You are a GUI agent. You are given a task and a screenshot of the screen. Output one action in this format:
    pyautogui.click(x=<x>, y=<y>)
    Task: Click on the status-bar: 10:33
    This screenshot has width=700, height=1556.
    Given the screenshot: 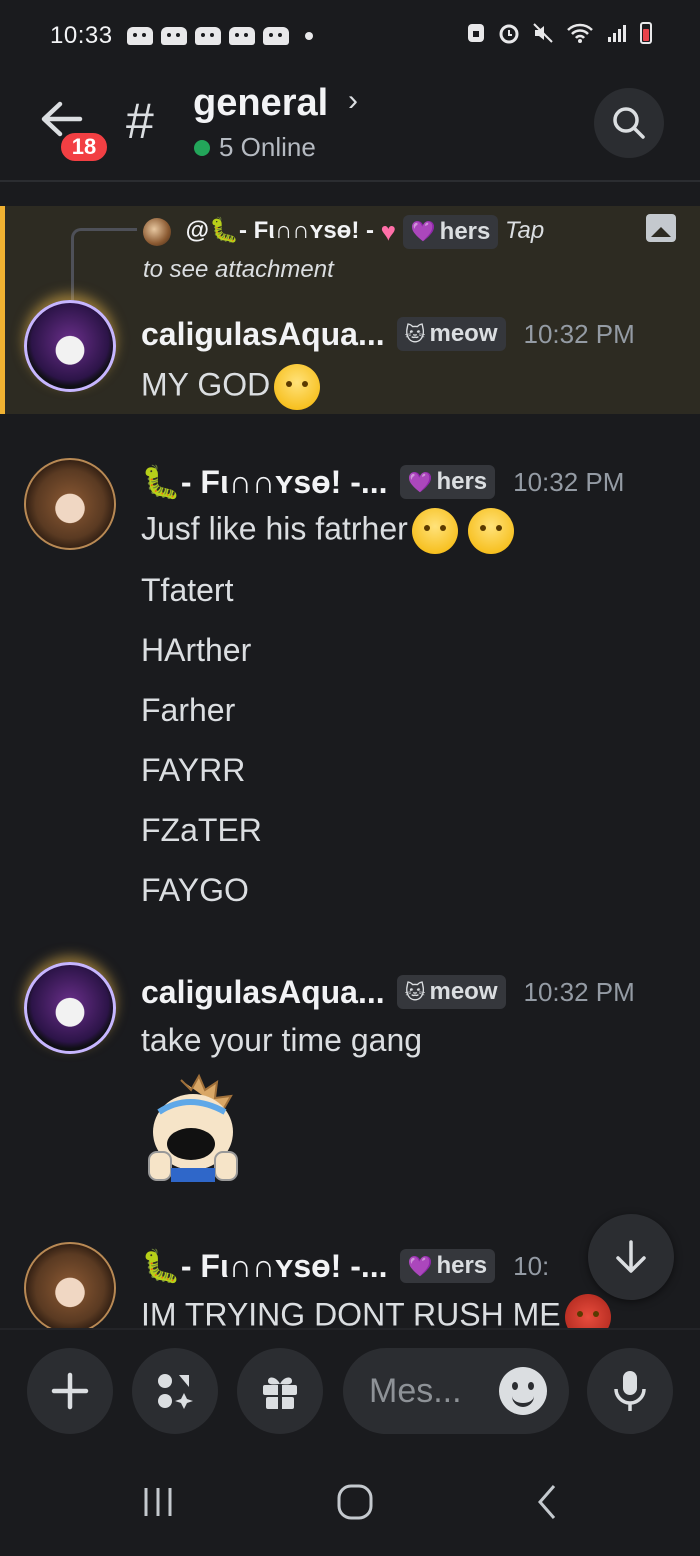 What is the action you would take?
    pyautogui.click(x=350, y=36)
    